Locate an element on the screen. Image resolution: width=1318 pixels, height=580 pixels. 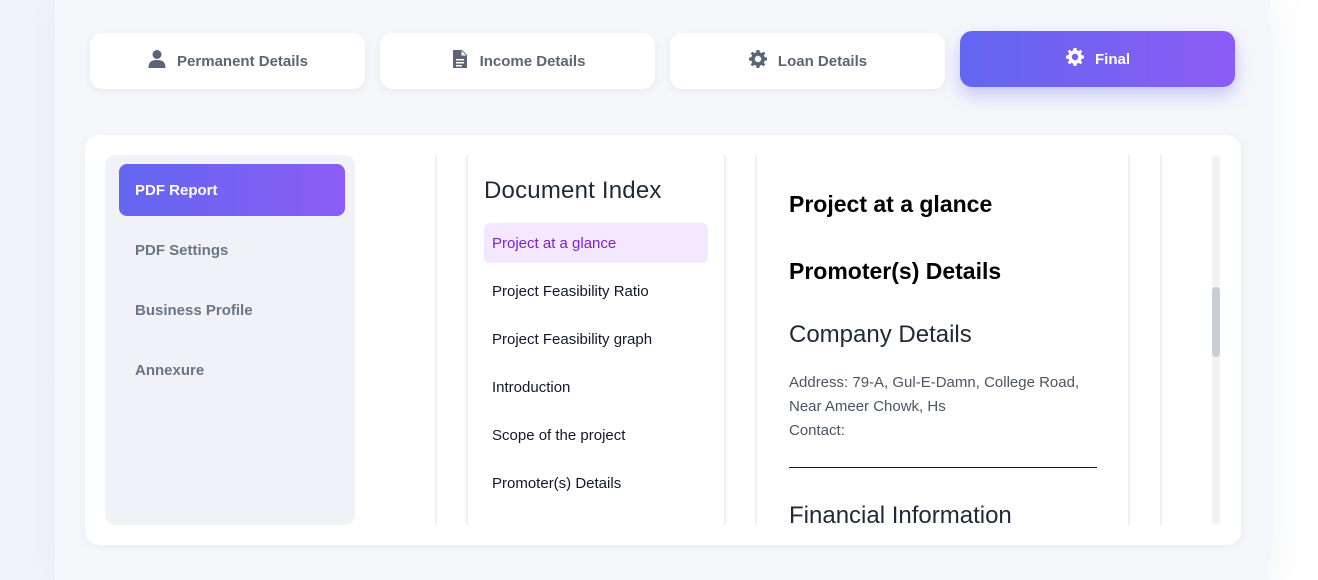
address-line: Address: 79-A, Gul-E-Damn, College Road, is located at coordinates (934, 382).